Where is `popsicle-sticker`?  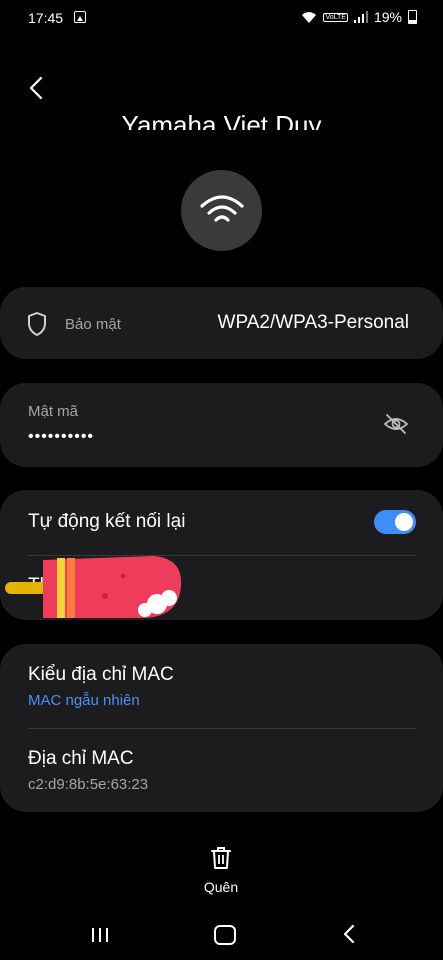
popsicle-sticker is located at coordinates (93, 587).